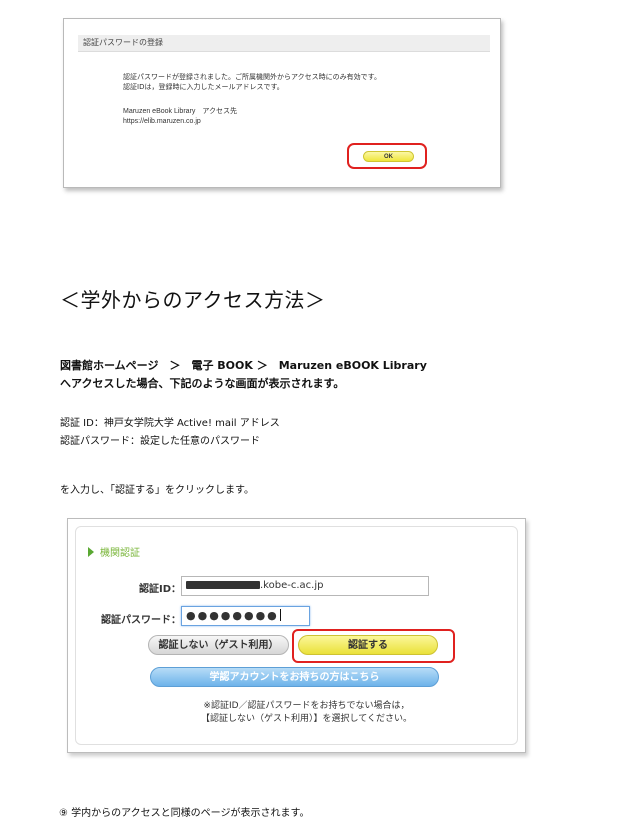 The image size is (636, 838). Describe the element at coordinates (91, 552) in the screenshot. I see `arrow-right-icon` at that location.